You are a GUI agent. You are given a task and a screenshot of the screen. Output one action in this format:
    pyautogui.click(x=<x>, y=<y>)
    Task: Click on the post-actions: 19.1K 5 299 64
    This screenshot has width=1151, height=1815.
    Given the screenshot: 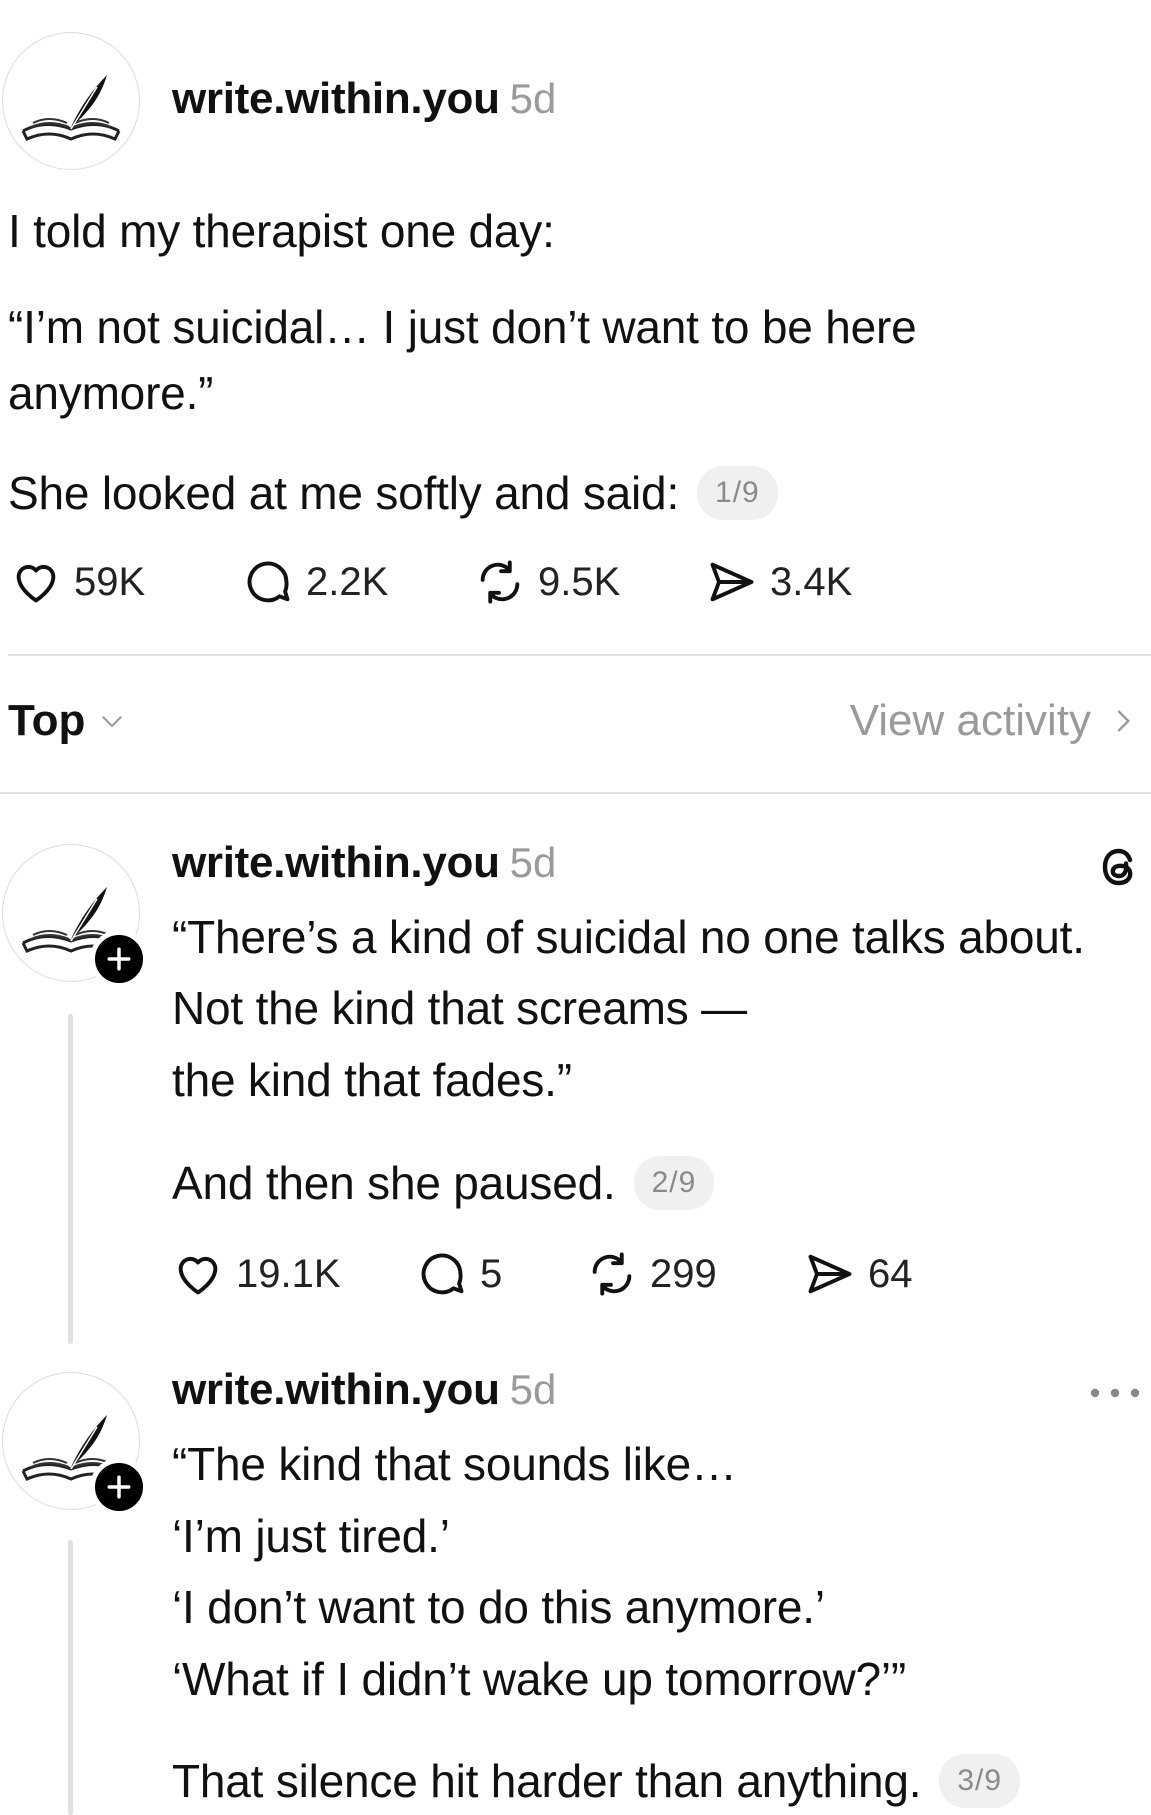 What is the action you would take?
    pyautogui.click(x=542, y=1274)
    